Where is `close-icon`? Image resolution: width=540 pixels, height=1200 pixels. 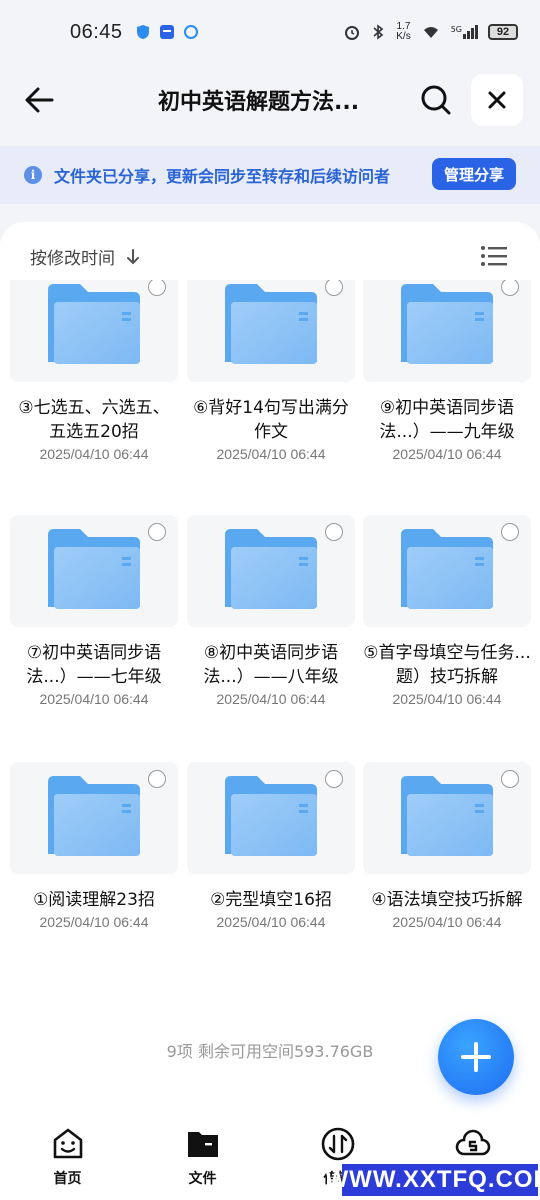
close-icon is located at coordinates (497, 100).